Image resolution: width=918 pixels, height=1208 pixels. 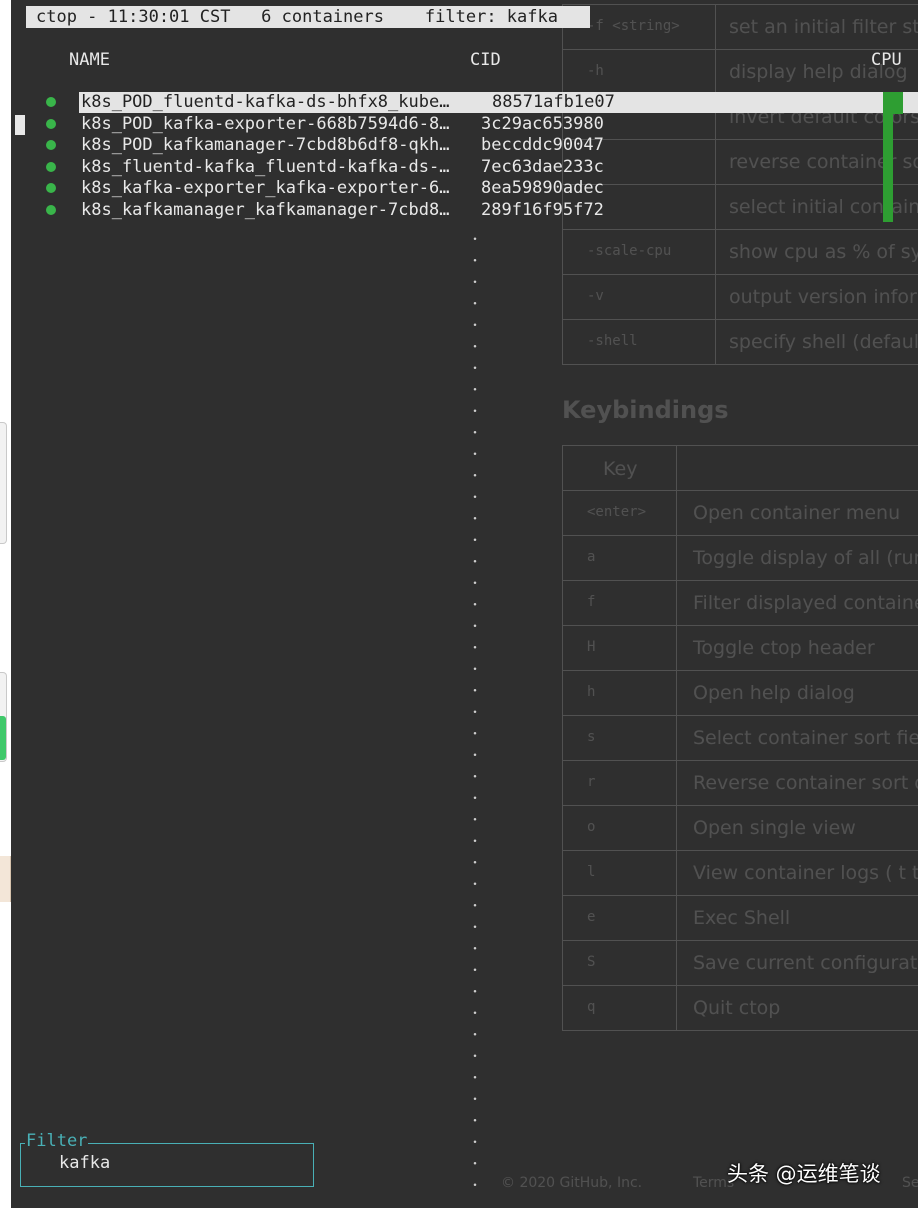 What do you see at coordinates (886, 60) in the screenshot?
I see `column-header-cpu: CPU` at bounding box center [886, 60].